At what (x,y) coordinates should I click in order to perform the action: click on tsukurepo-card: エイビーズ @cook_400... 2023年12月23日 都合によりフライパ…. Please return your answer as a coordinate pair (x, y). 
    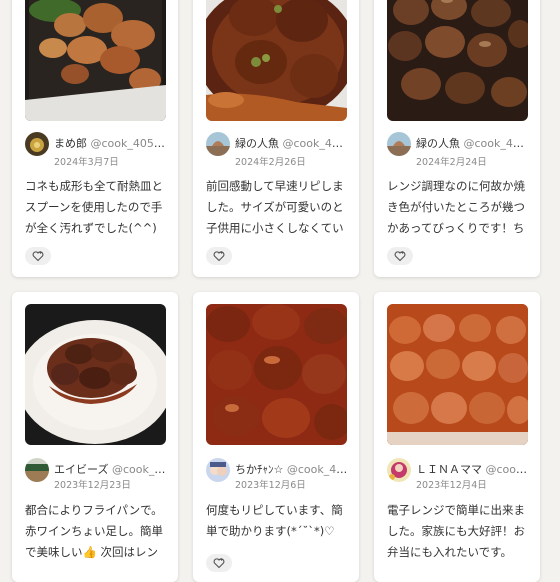
    Looking at the image, I should click on (95, 437).